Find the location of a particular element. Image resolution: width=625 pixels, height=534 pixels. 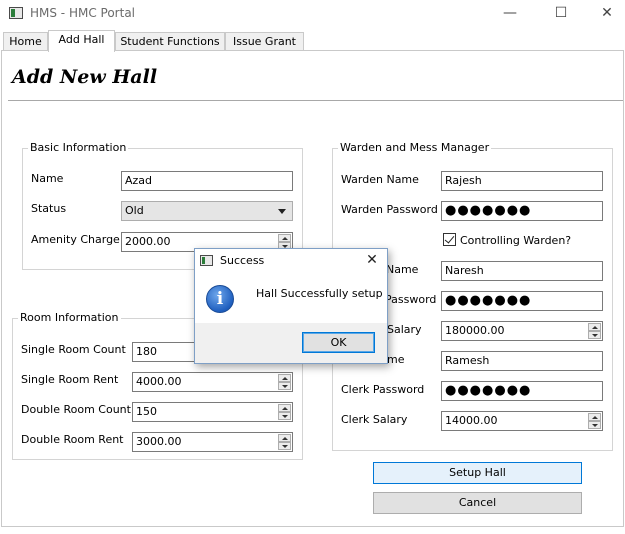

clerk-password-label: Clerk Password is located at coordinates (383, 389).